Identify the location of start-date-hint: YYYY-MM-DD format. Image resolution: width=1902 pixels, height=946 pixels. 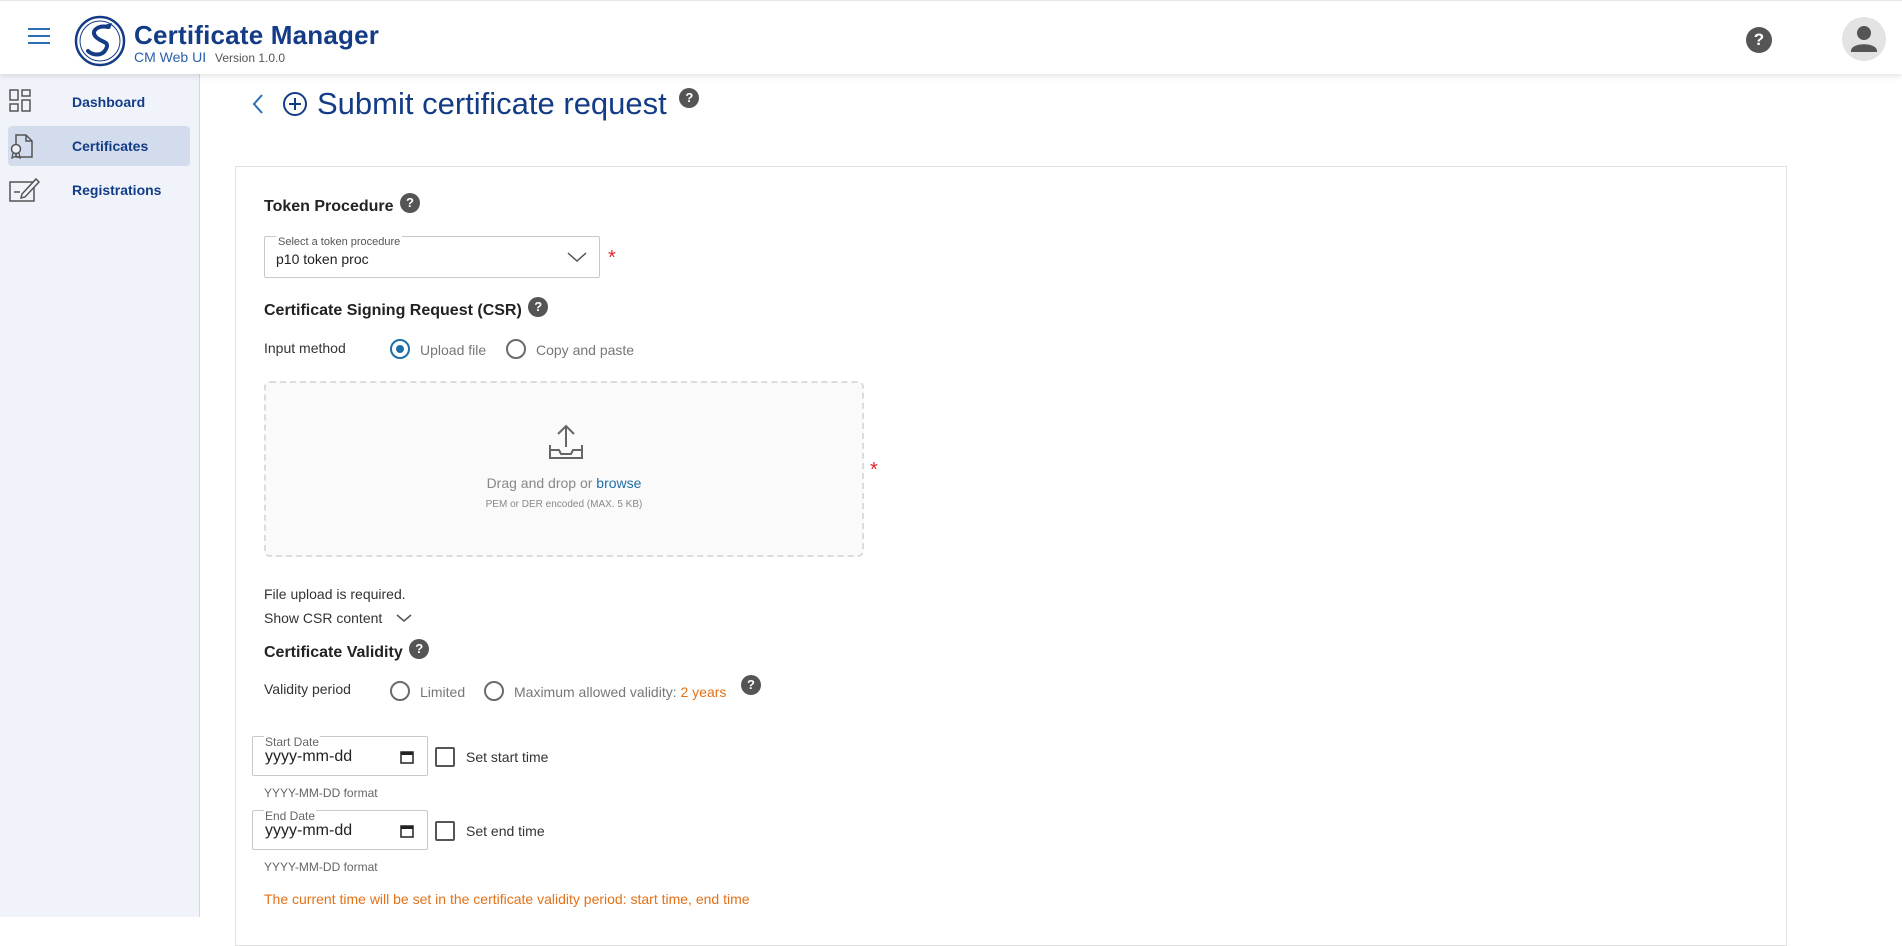
(321, 793).